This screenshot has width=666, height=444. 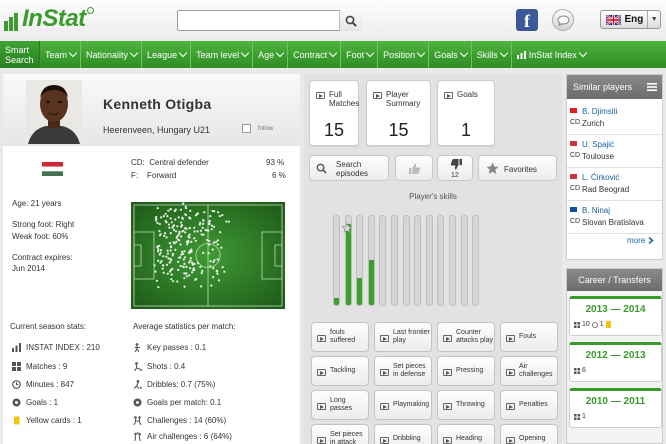 I want to click on nav-team: Team, so click(x=60, y=54).